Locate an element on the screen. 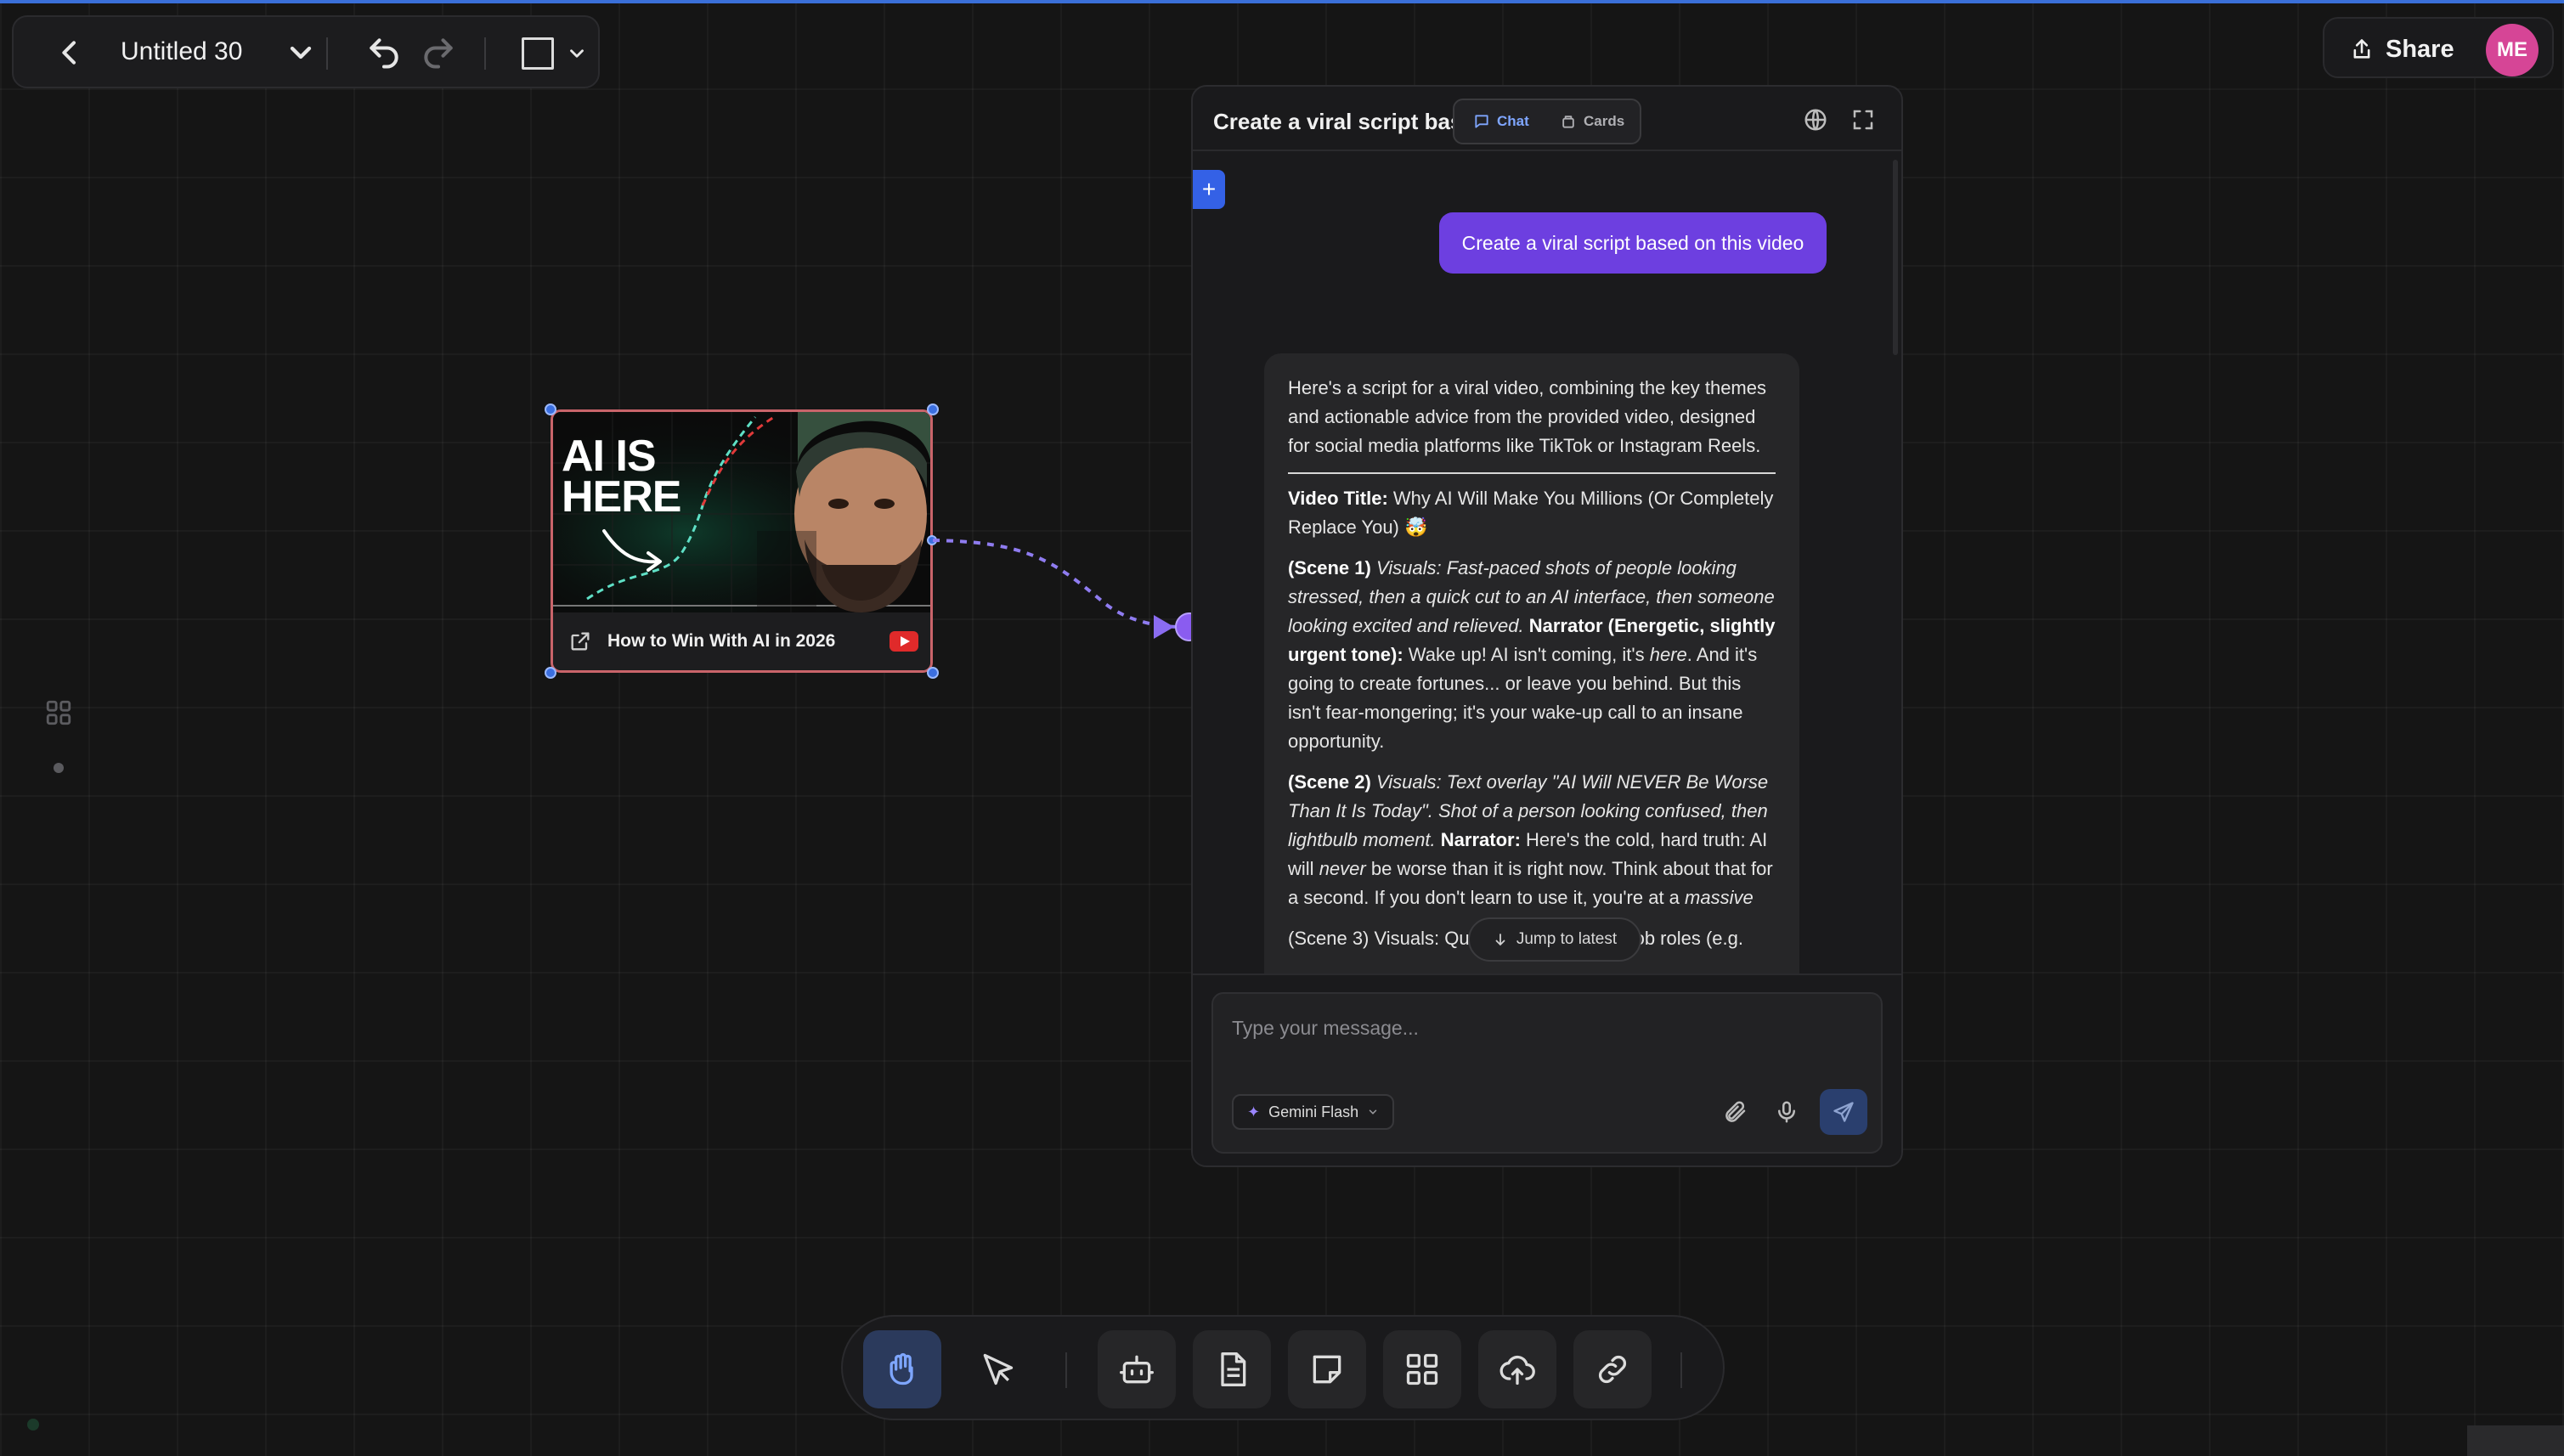 This screenshot has height=1456, width=2564. link-icon is located at coordinates (1612, 1369).